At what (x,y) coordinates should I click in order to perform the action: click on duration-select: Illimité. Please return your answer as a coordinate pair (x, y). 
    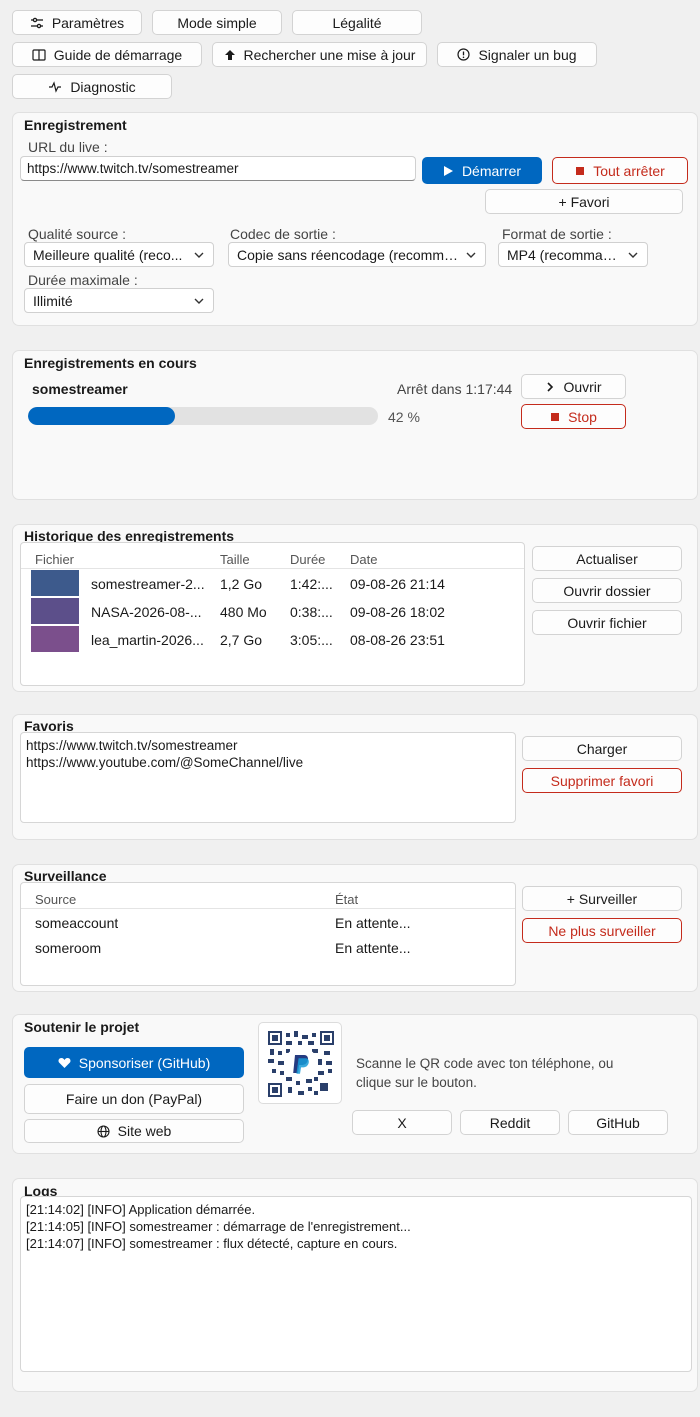
    Looking at the image, I should click on (119, 300).